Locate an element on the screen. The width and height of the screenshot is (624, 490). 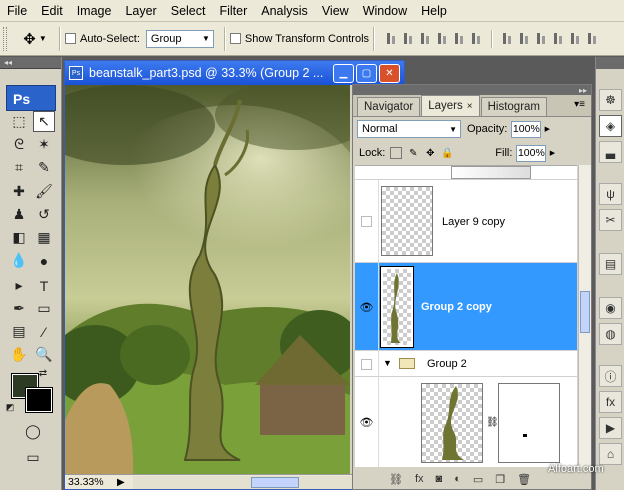
paths-dock-icon: ⌂ is located at coordinates (610, 454).